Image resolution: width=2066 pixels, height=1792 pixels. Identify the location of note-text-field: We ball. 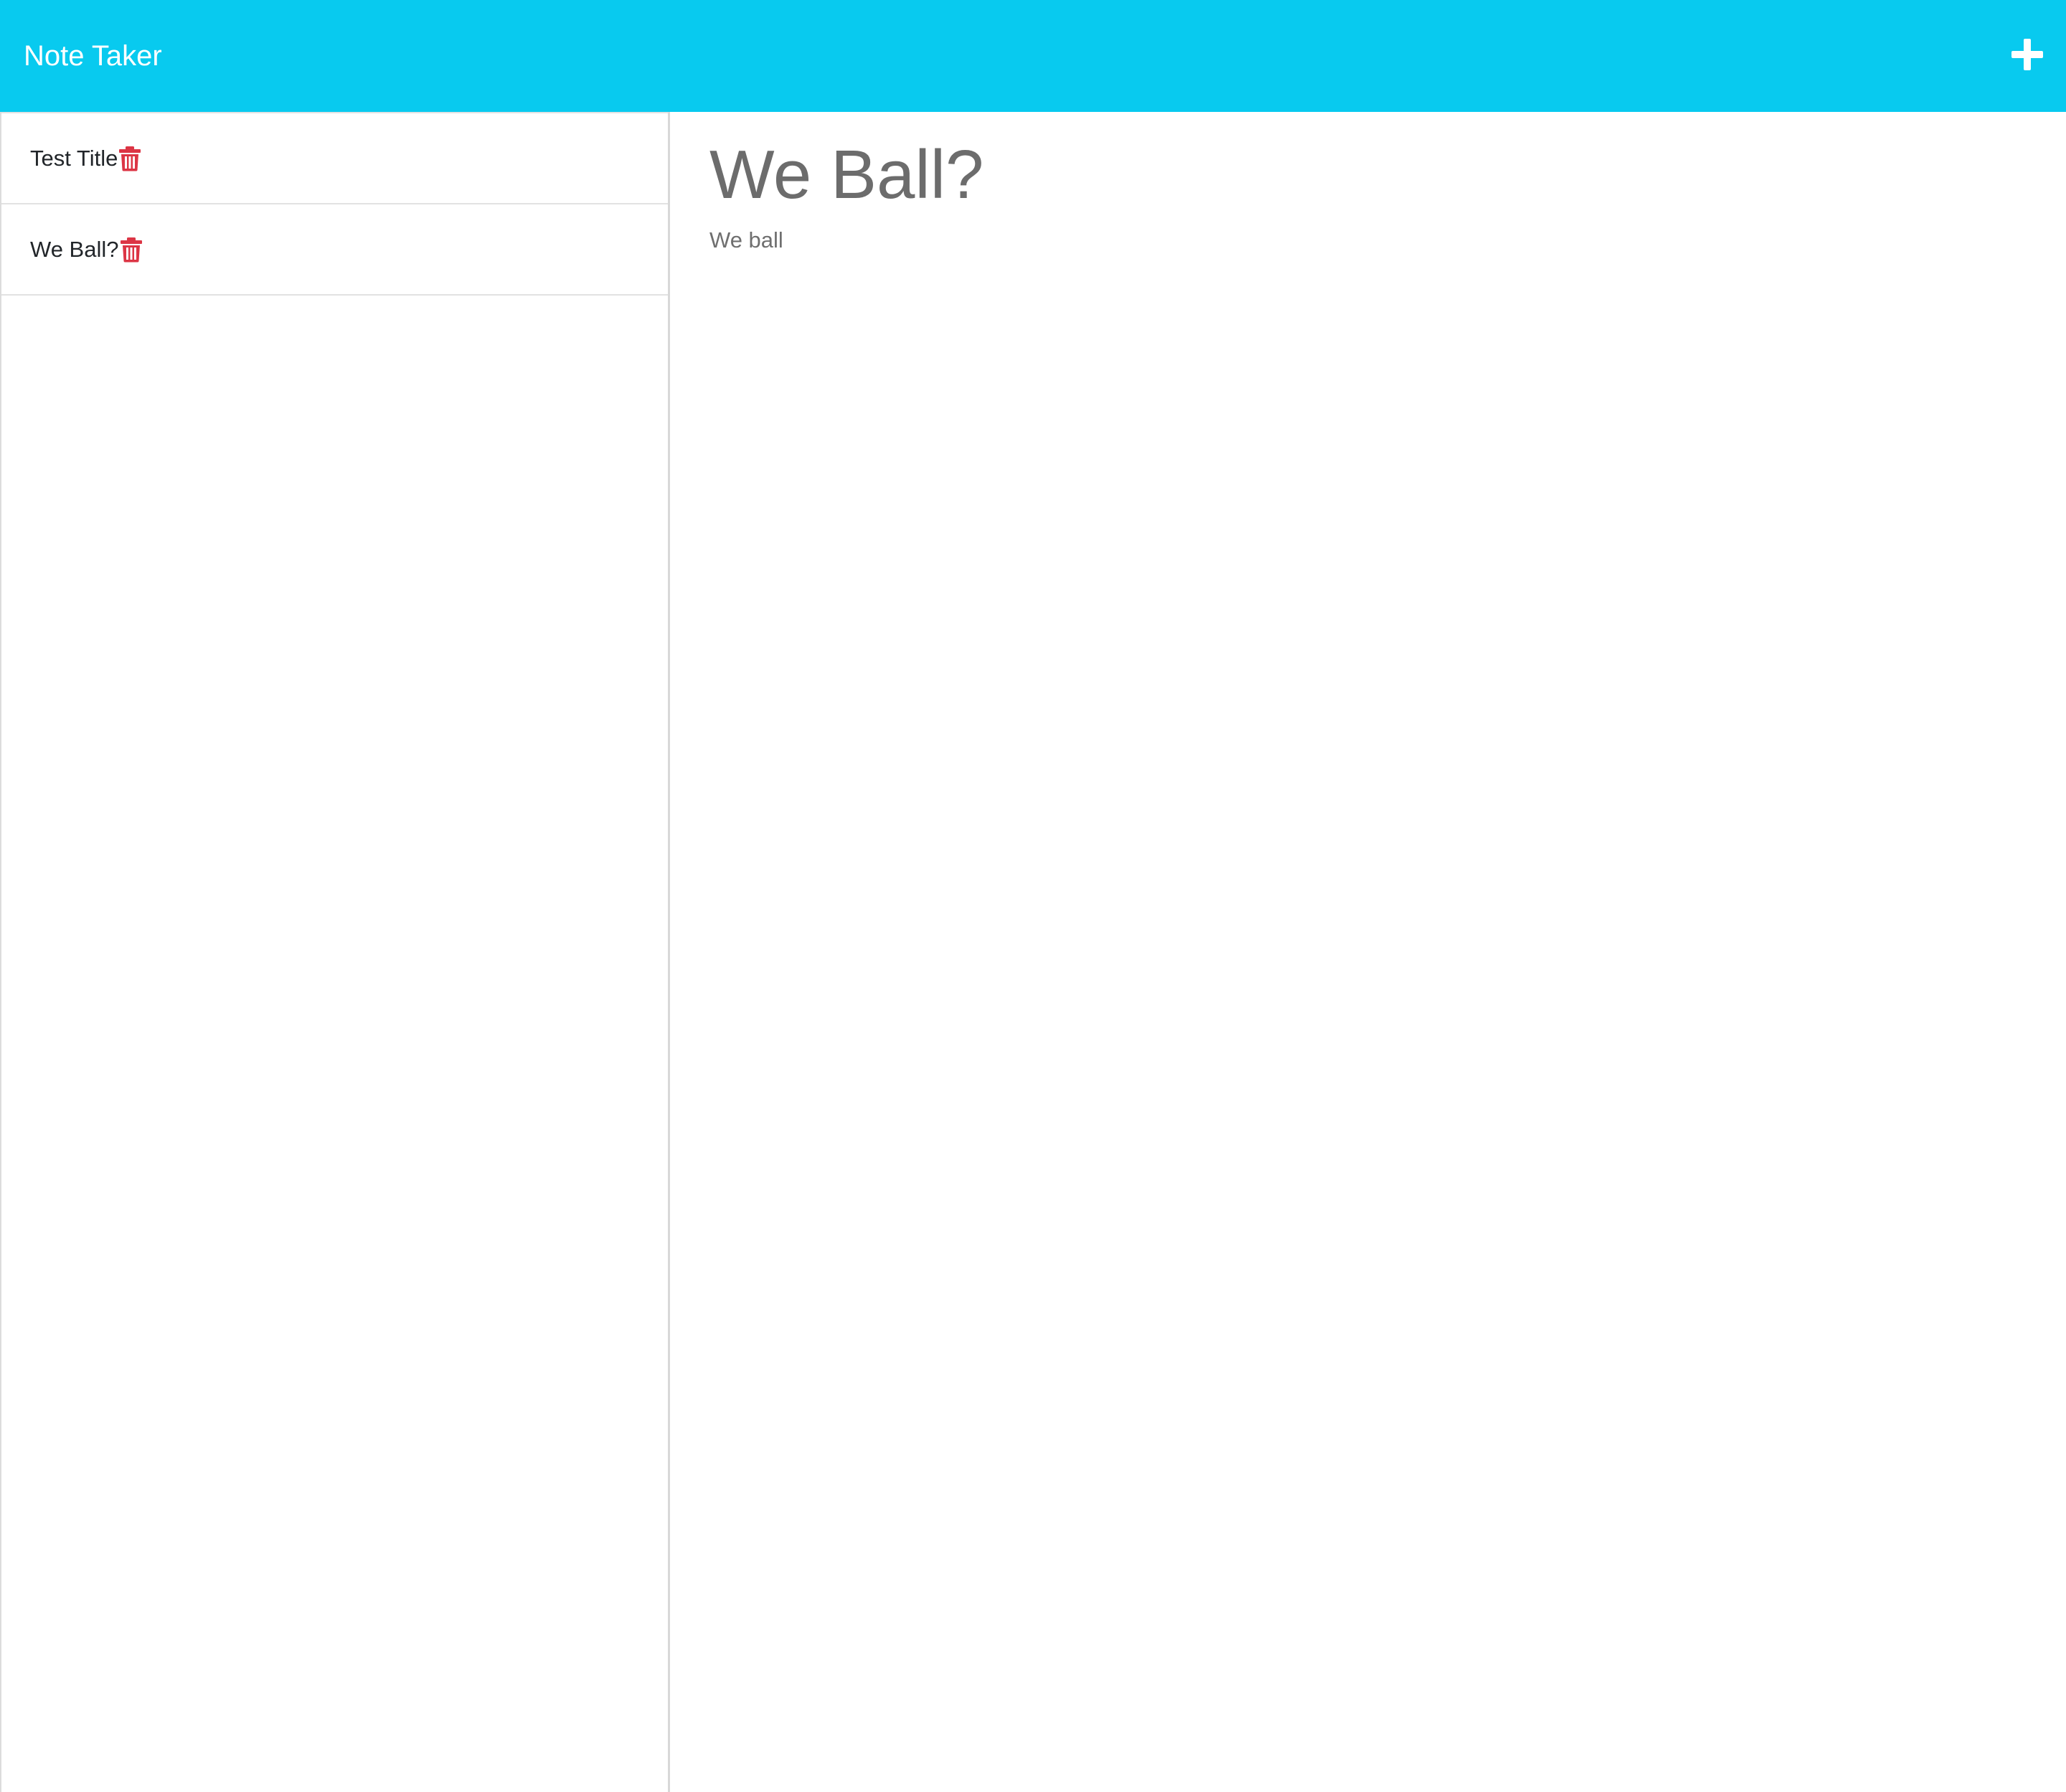
(746, 240).